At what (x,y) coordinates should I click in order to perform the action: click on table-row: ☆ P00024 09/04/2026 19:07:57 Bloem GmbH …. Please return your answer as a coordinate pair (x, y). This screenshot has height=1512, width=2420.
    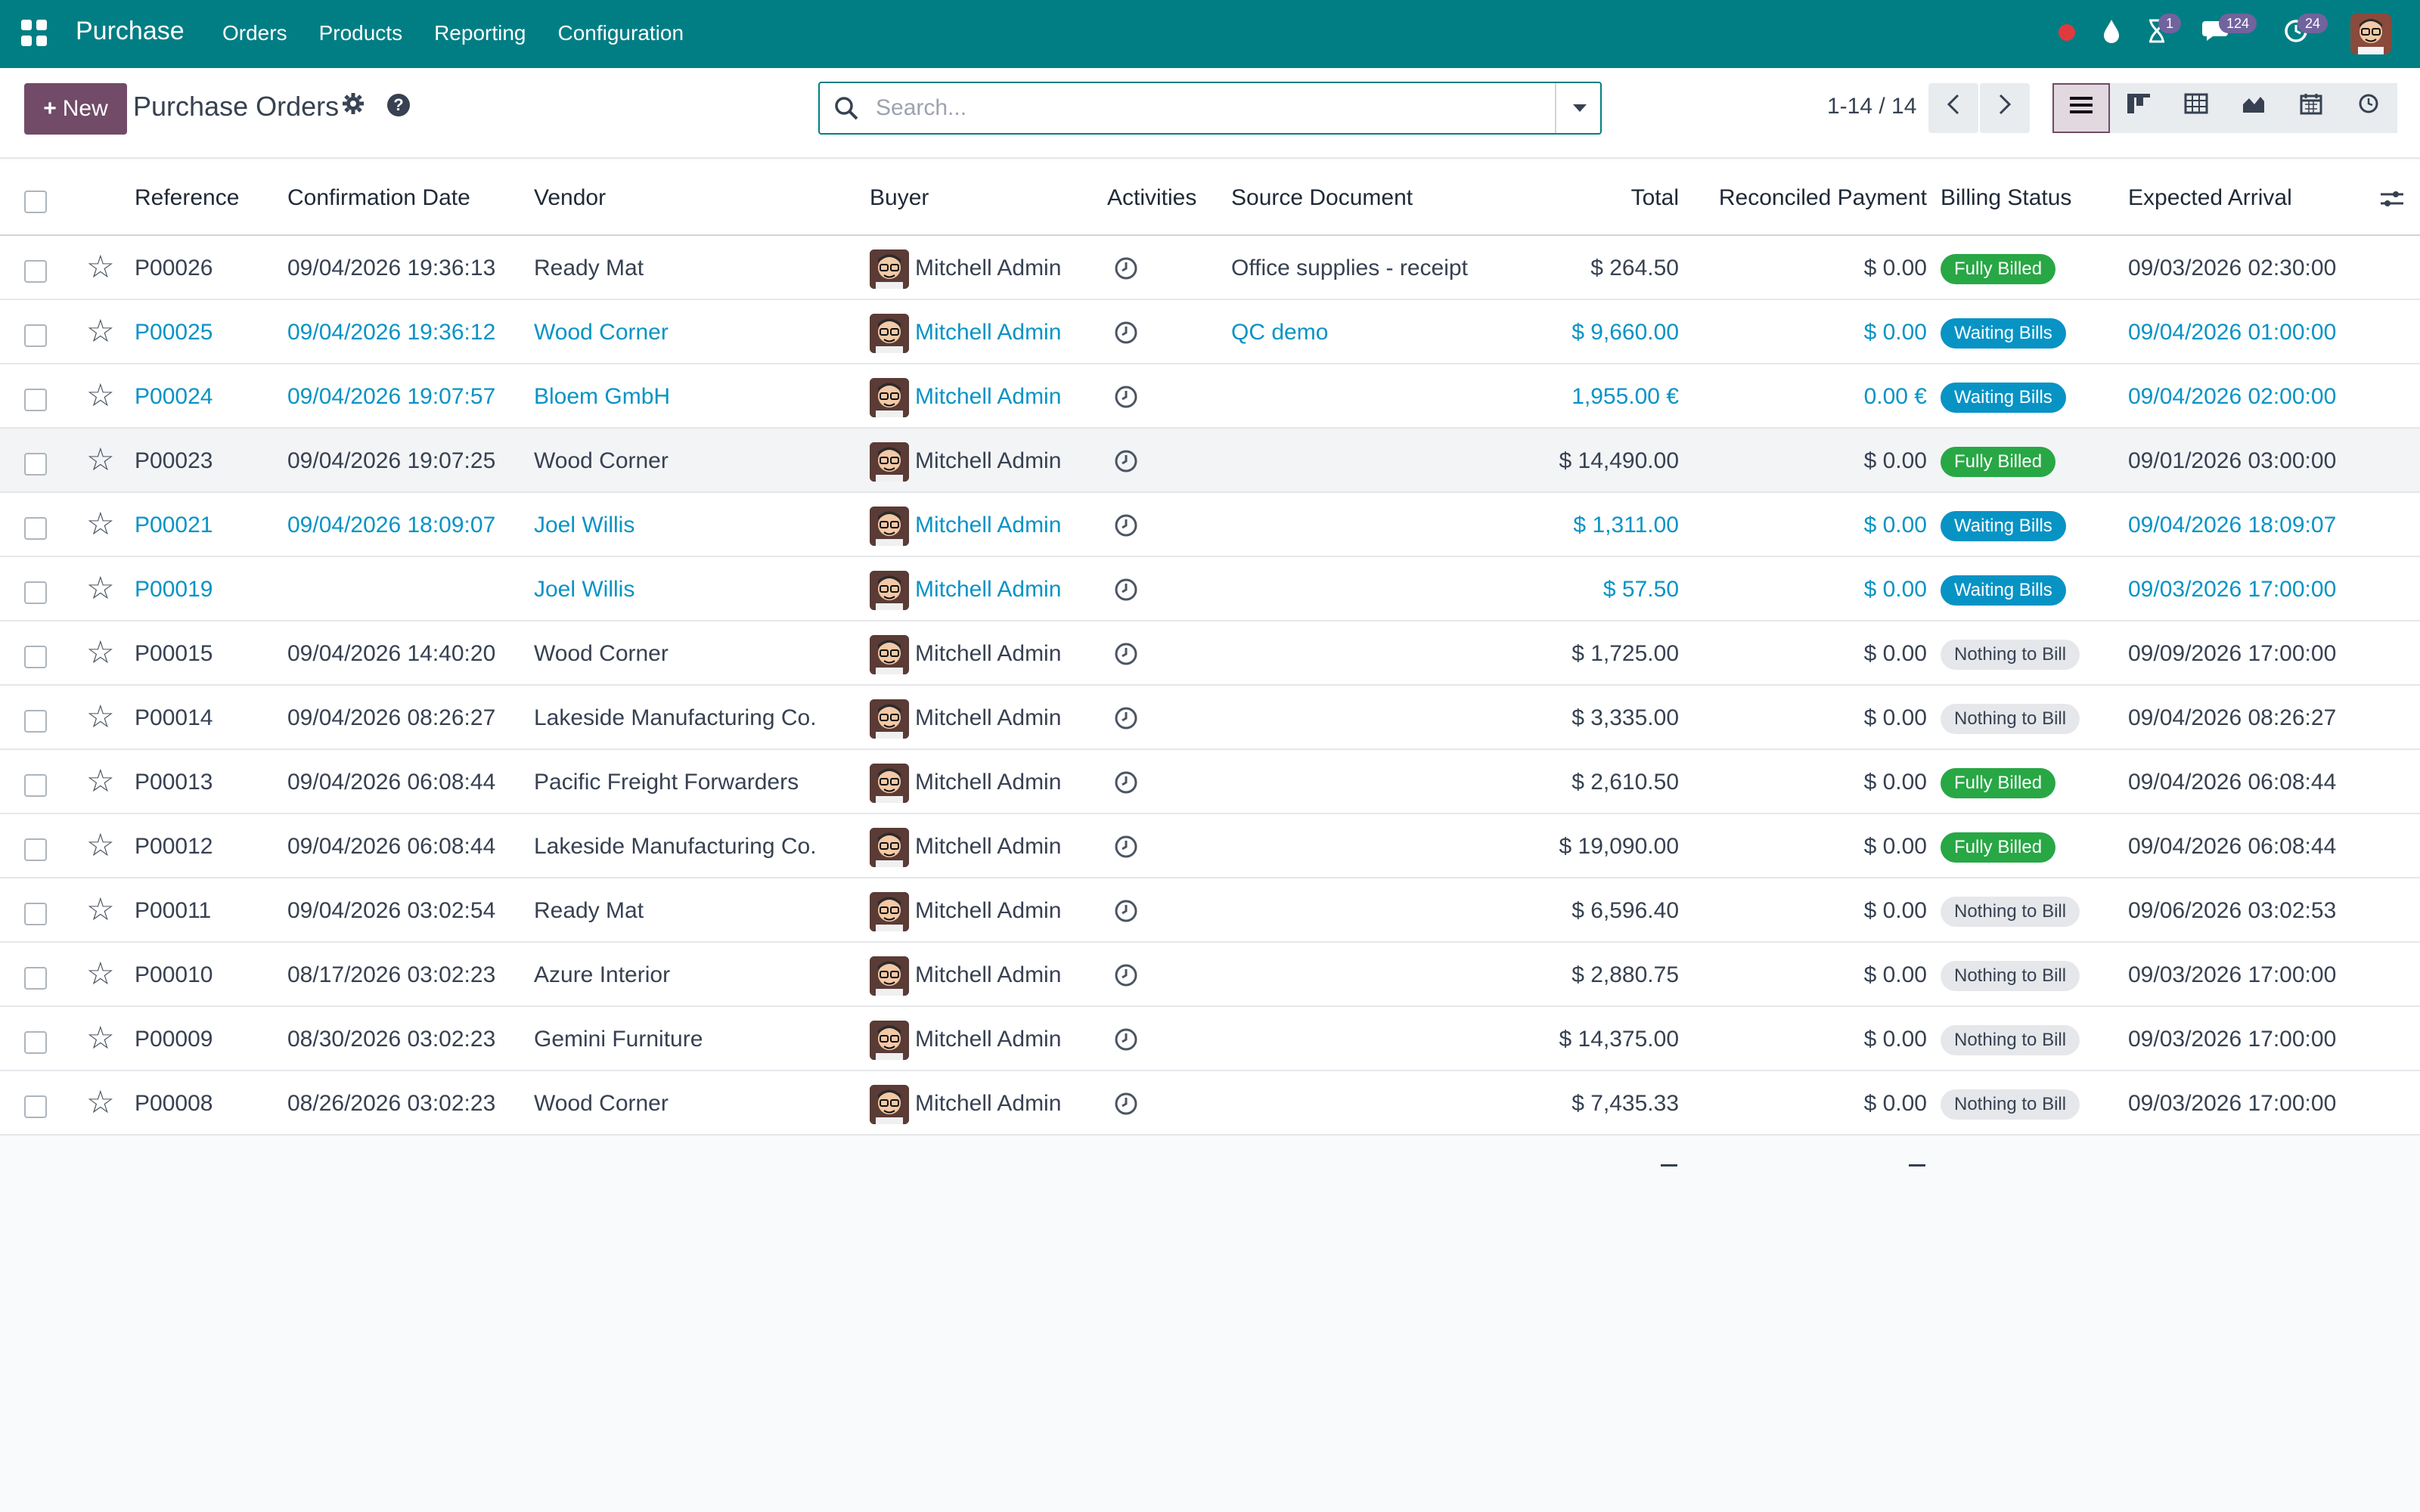
    Looking at the image, I should click on (1210, 396).